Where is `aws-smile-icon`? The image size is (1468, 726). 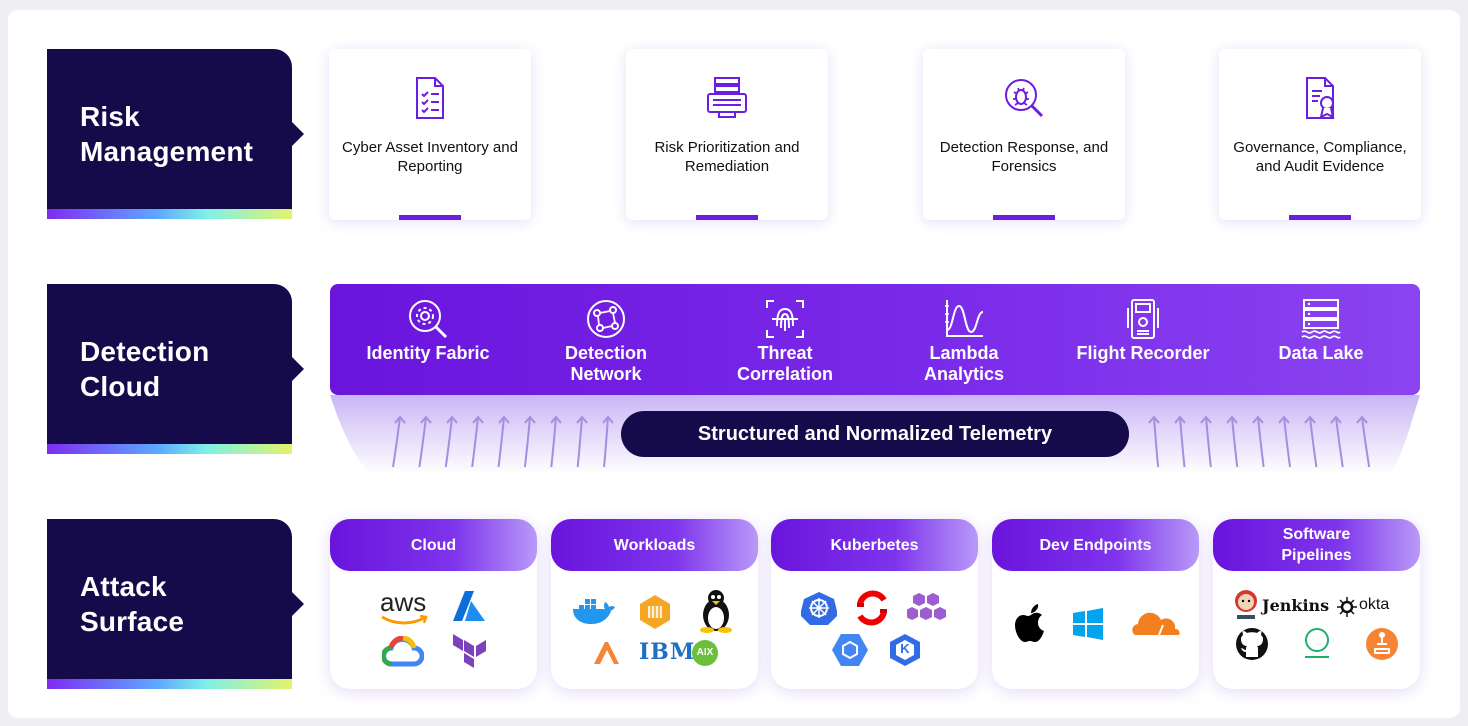 aws-smile-icon is located at coordinates (404, 620).